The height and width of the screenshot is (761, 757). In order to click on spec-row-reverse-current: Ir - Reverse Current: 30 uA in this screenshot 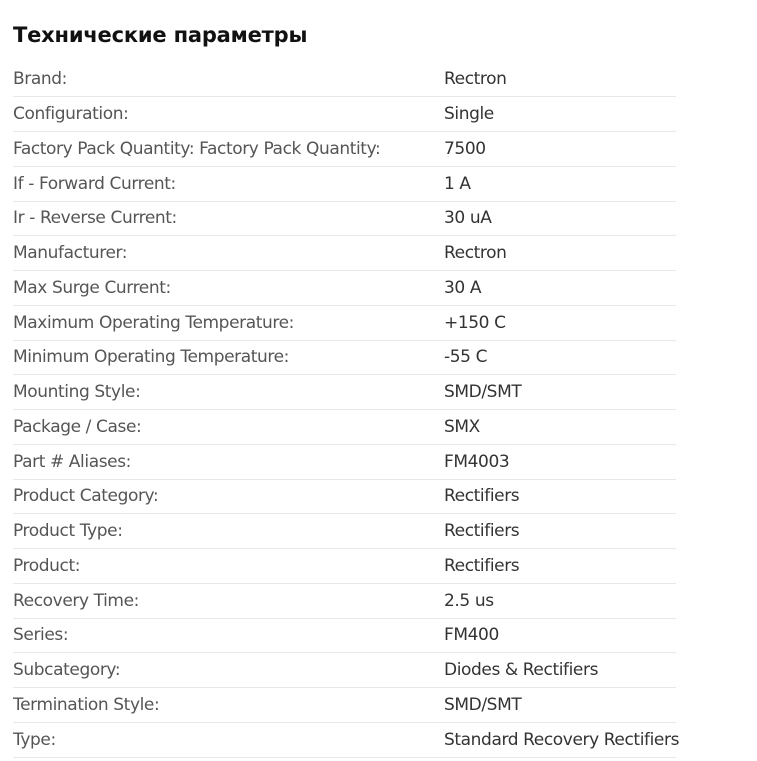, I will do `click(344, 218)`.